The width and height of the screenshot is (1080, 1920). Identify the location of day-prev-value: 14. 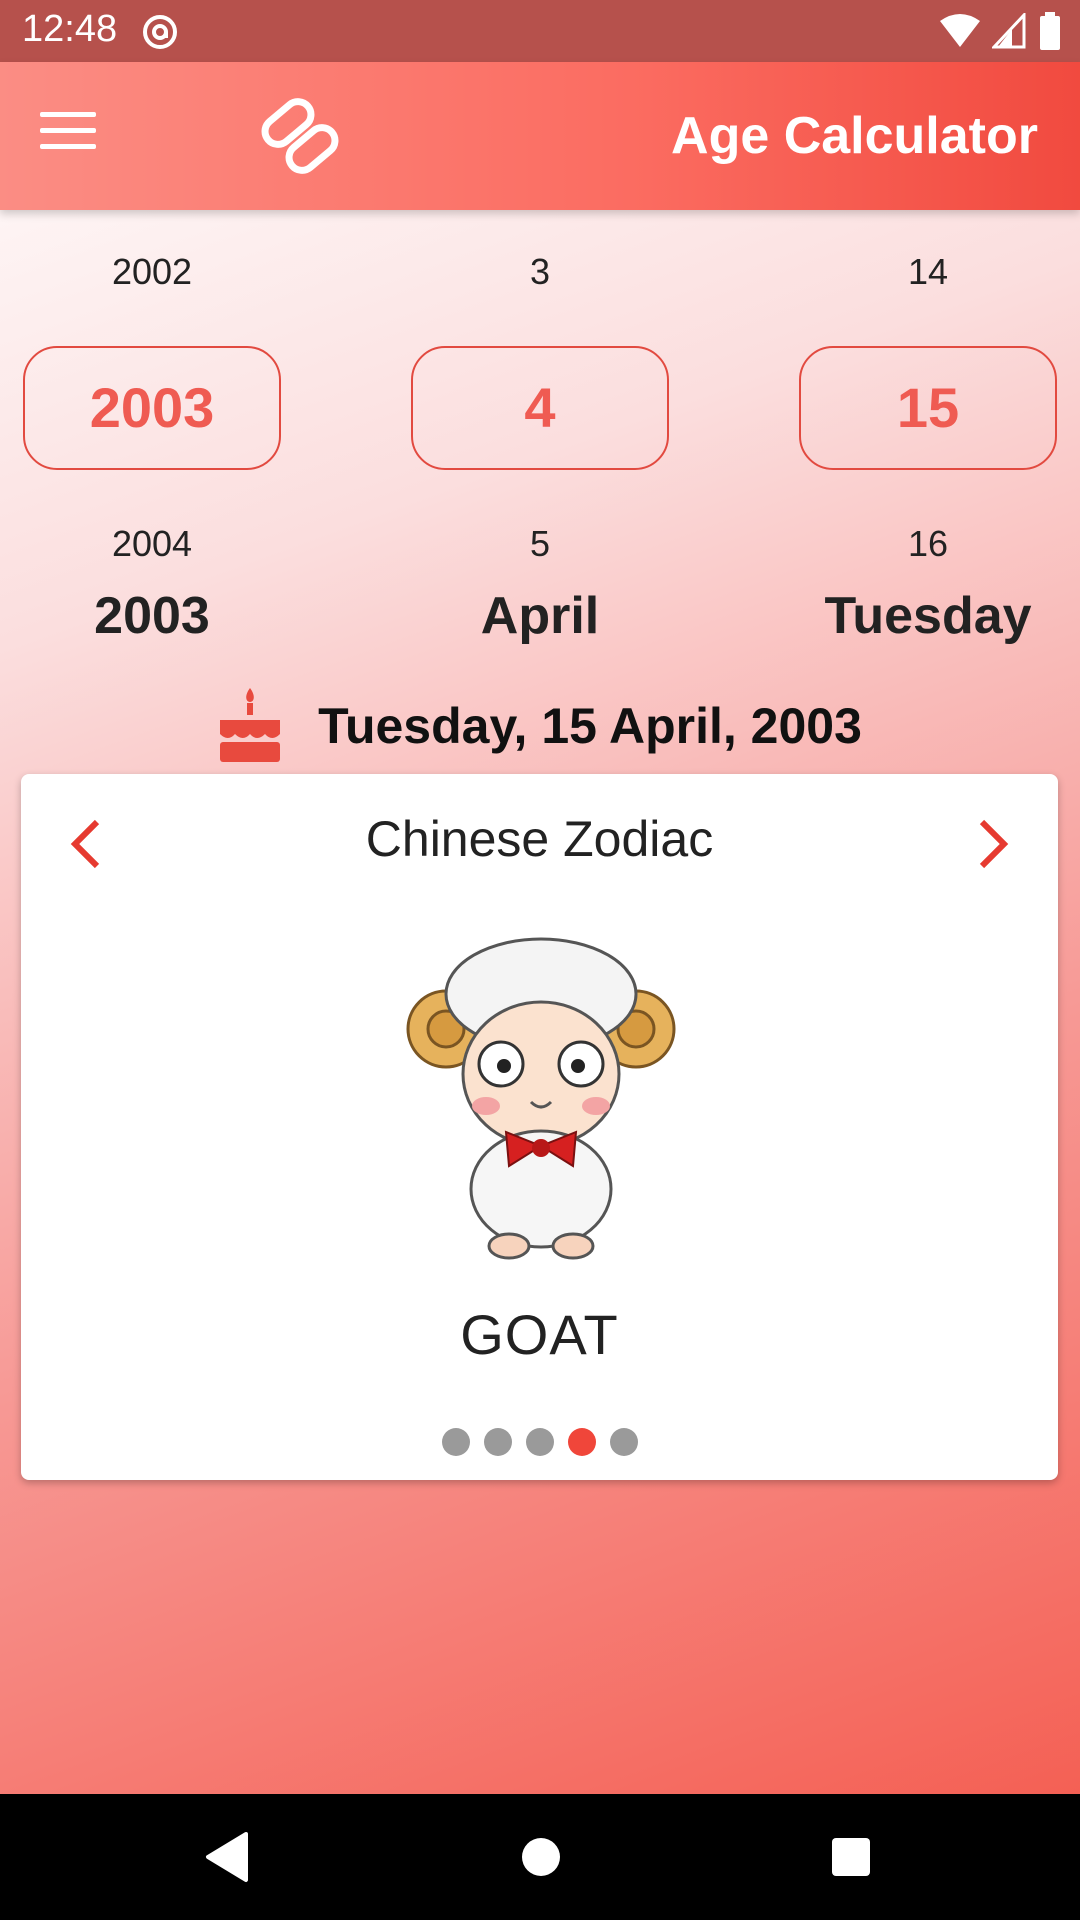
(928, 272).